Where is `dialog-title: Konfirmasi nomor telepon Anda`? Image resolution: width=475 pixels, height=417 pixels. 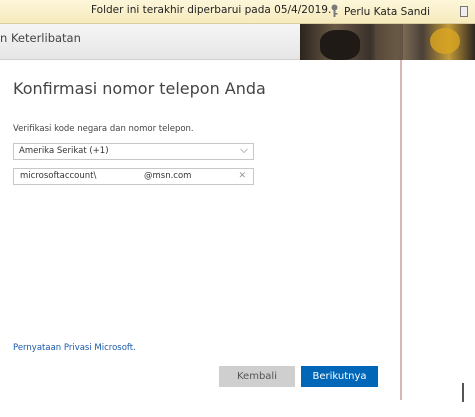 dialog-title: Konfirmasi nomor telepon Anda is located at coordinates (139, 88).